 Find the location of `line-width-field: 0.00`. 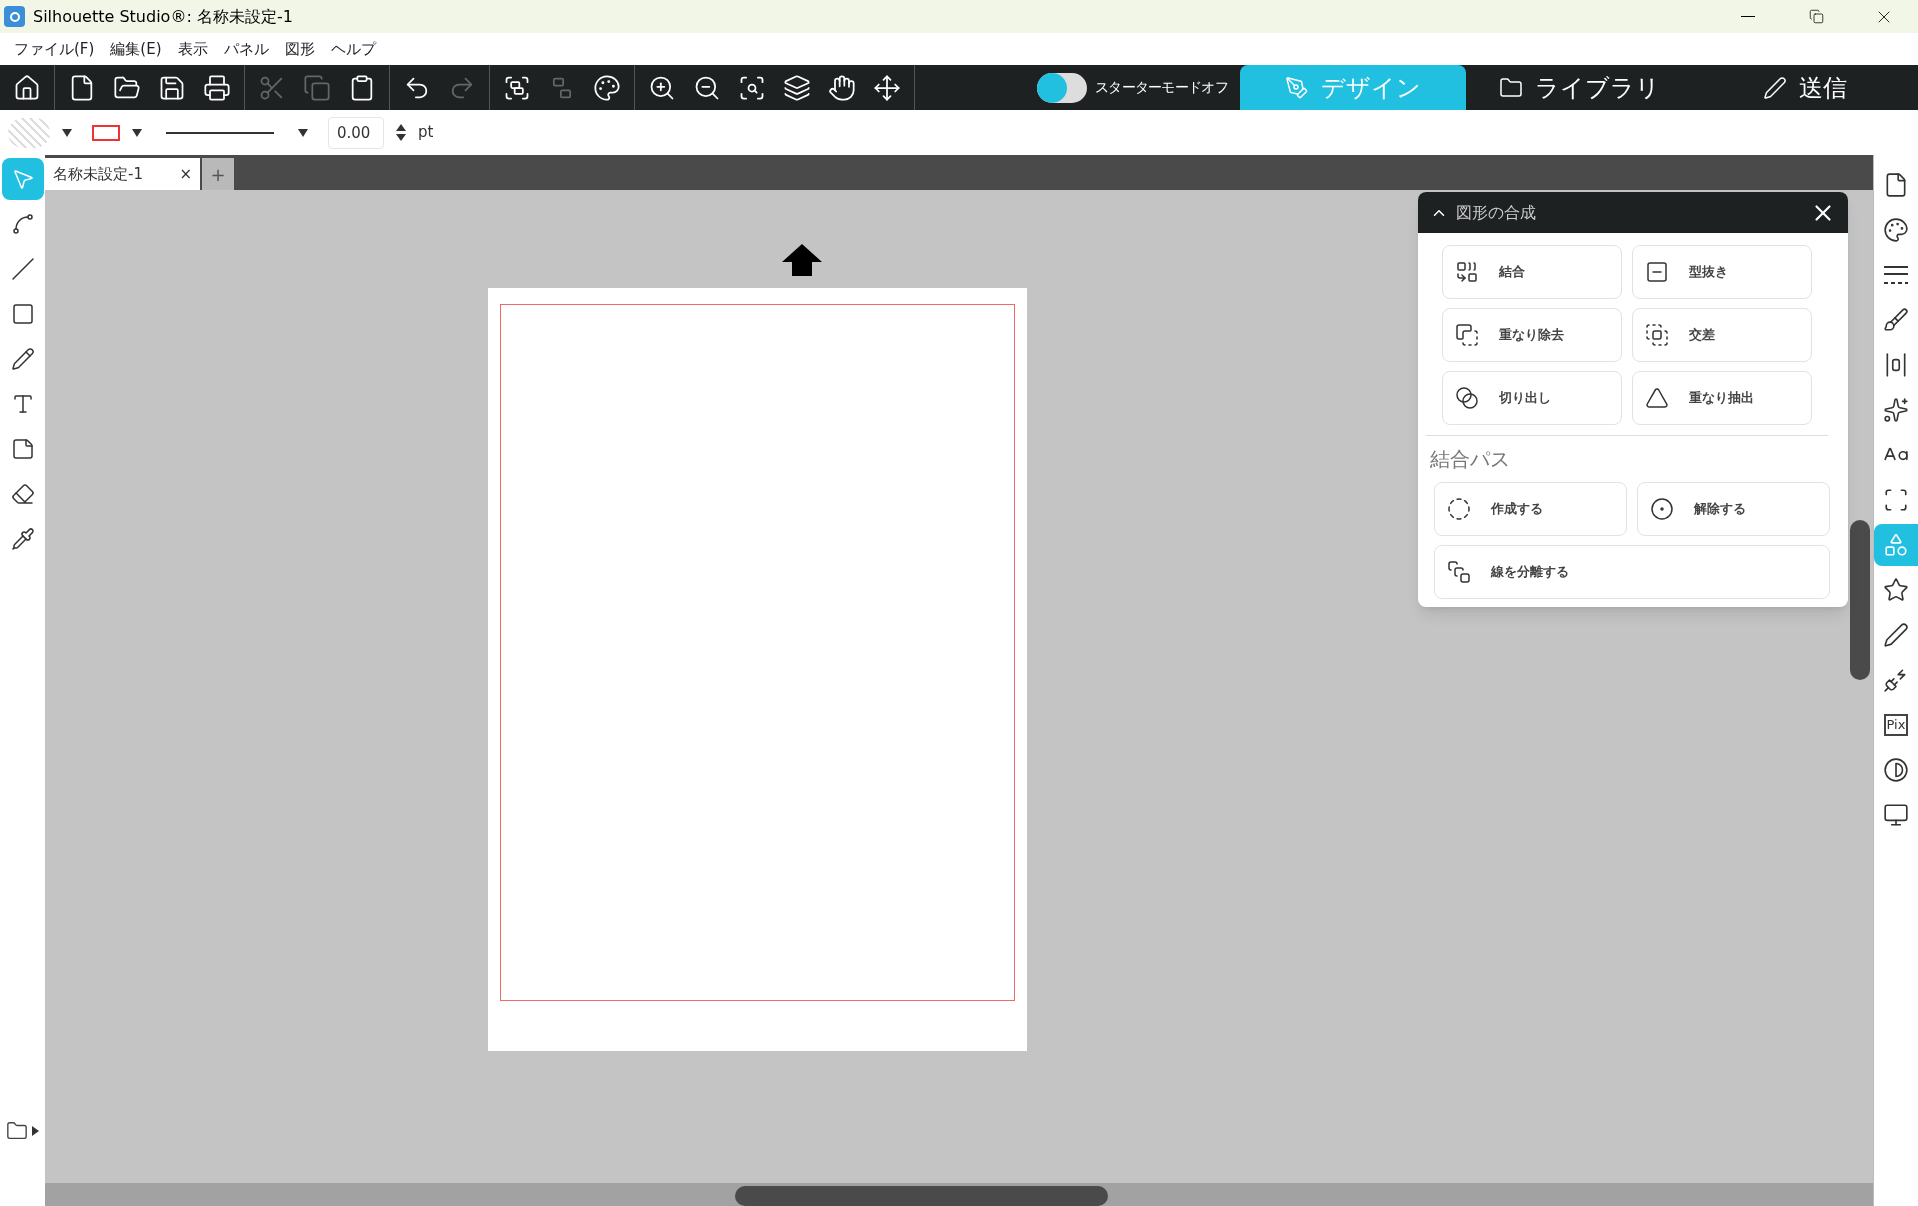

line-width-field: 0.00 is located at coordinates (356, 132).